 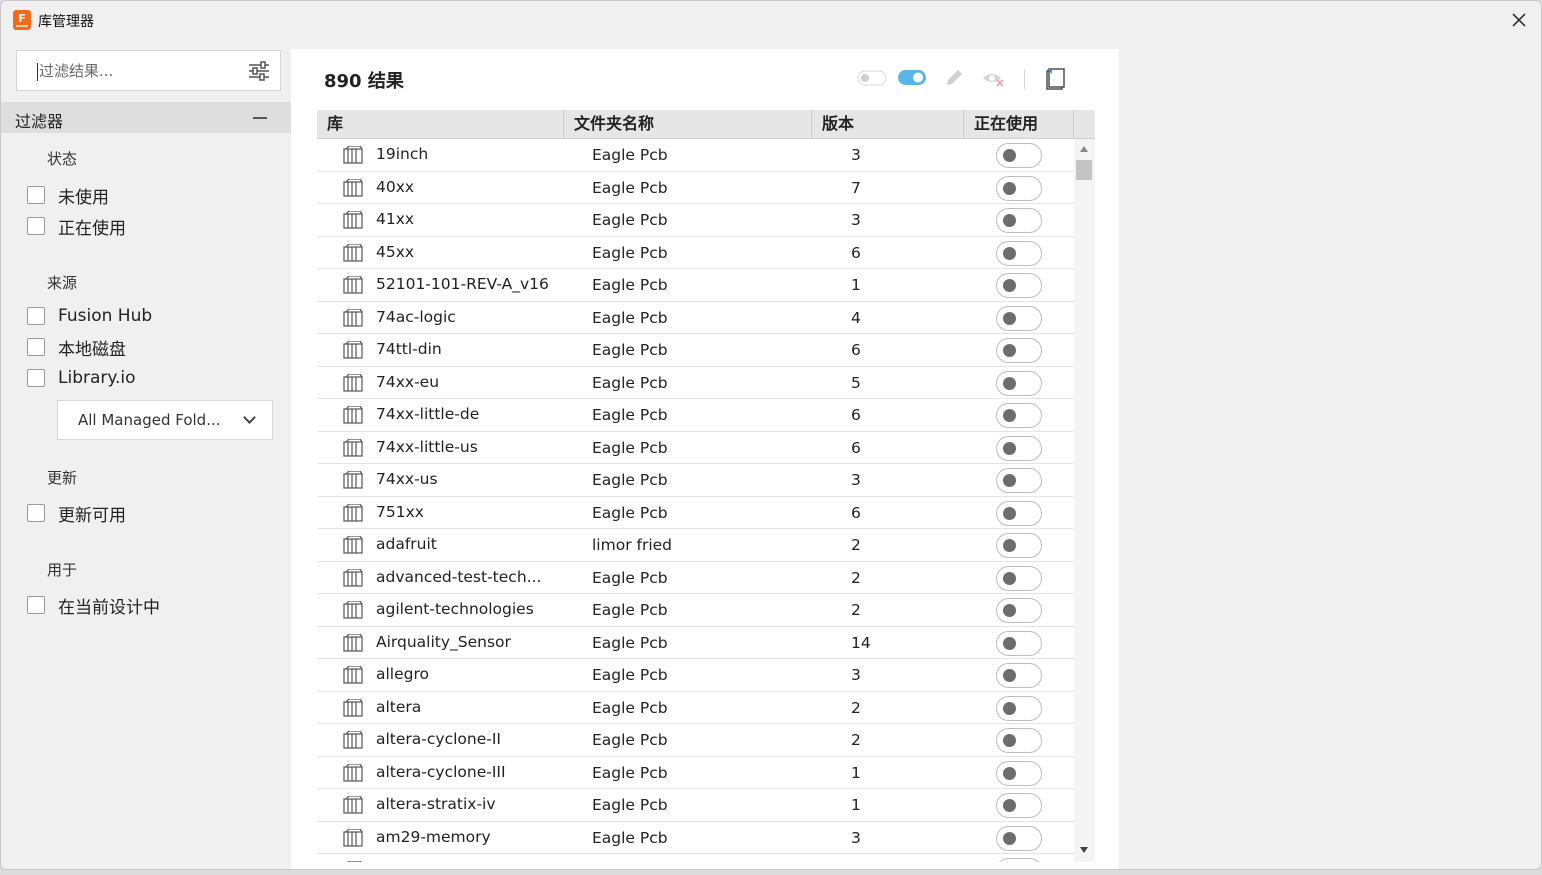 What do you see at coordinates (695, 740) in the screenshot?
I see `table-row: altera-cyclone-II Eagle Pcb 2` at bounding box center [695, 740].